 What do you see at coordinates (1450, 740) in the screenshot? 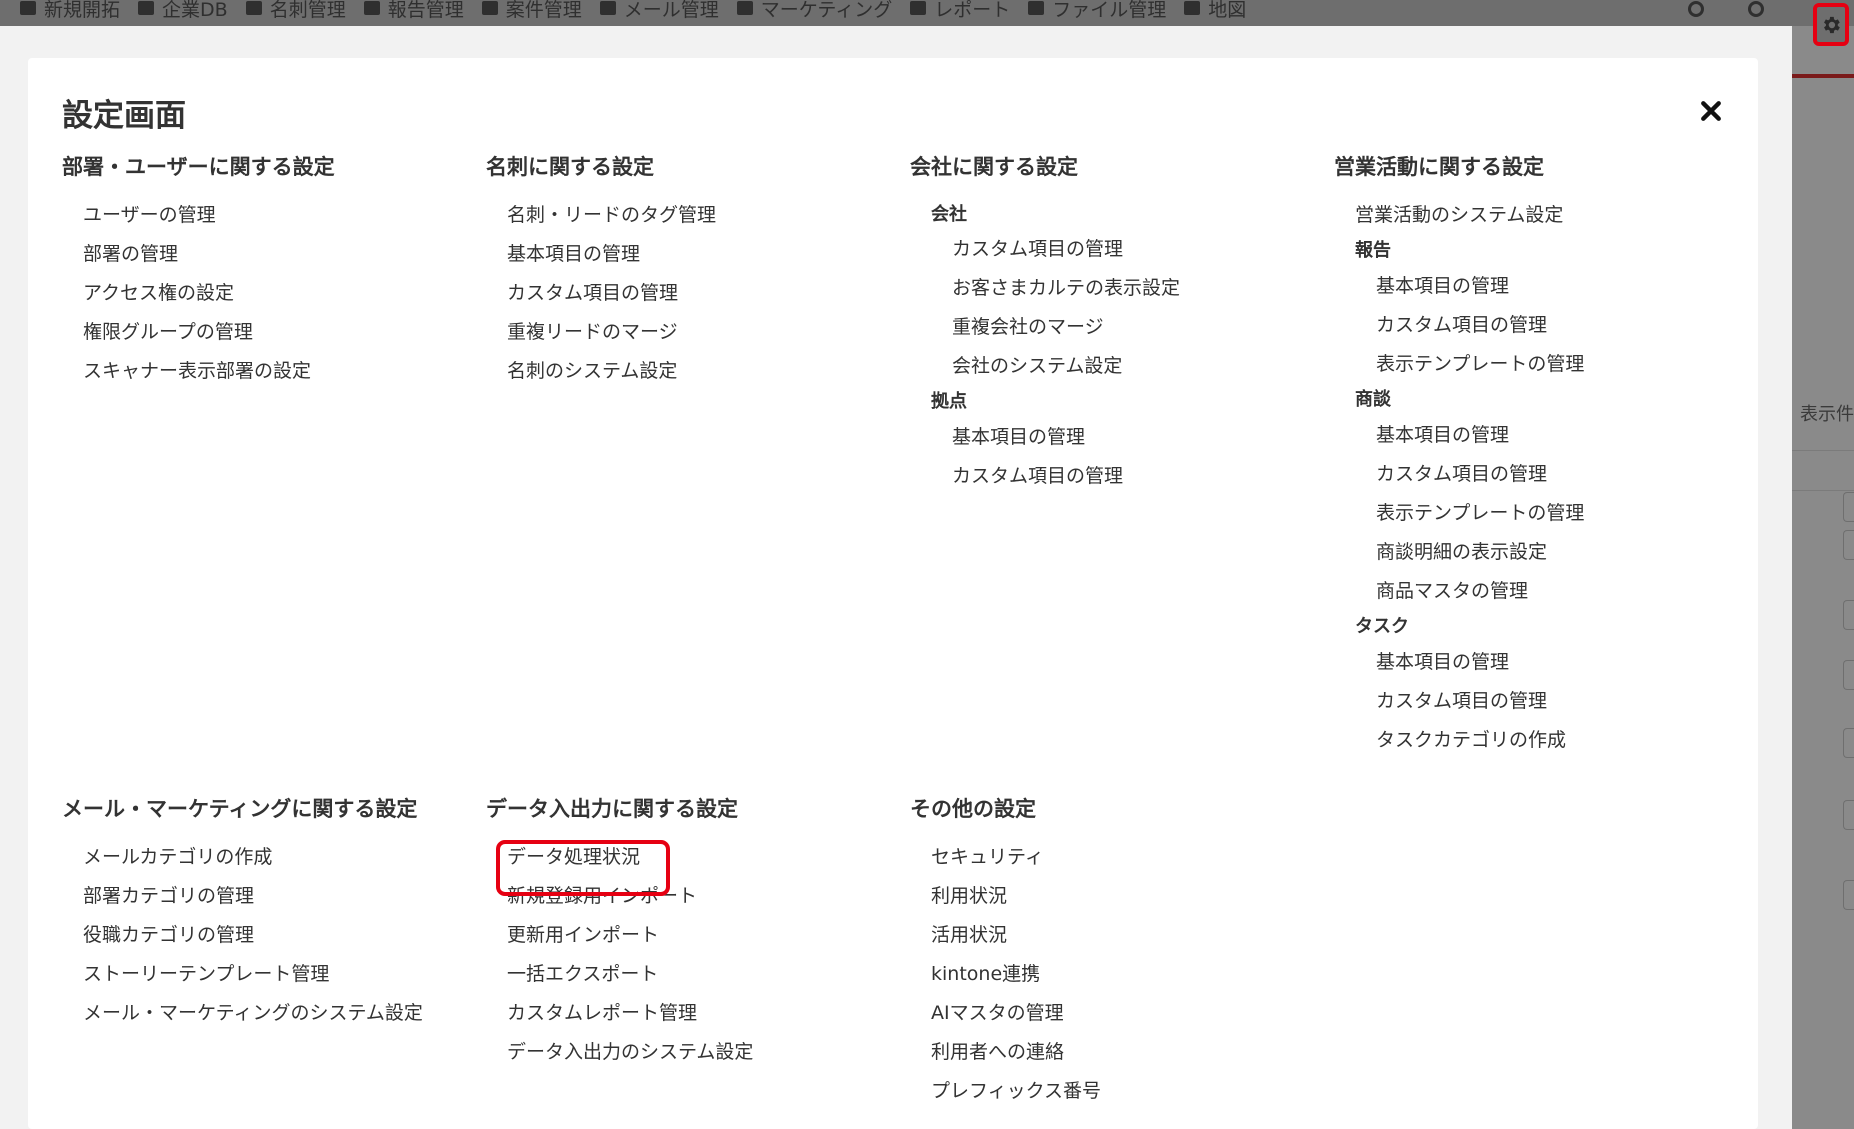
I see `link-task-category: タスクカテゴリの作成` at bounding box center [1450, 740].